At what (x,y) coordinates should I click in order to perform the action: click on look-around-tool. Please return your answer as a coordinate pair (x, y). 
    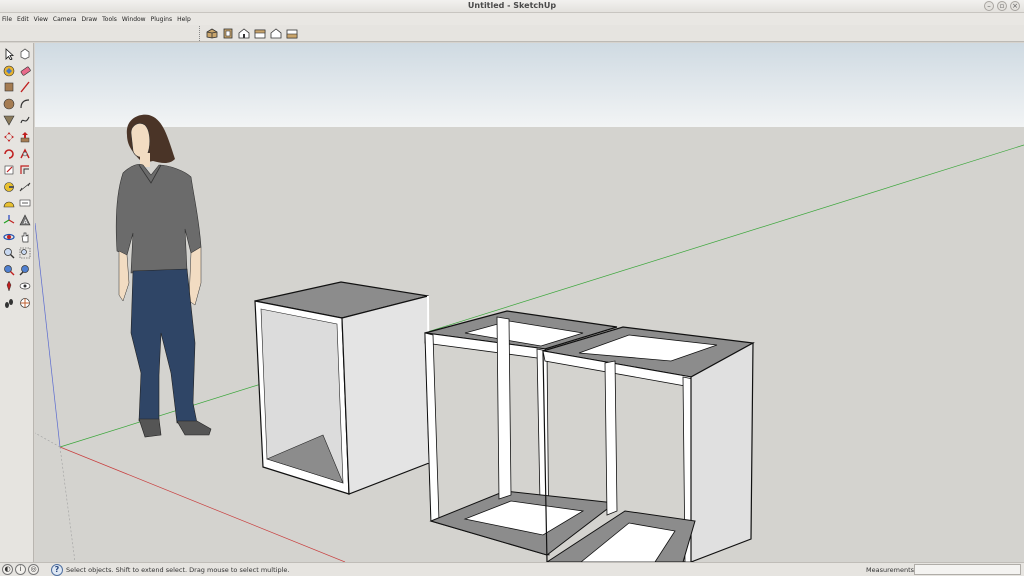
    Looking at the image, I should click on (25, 286).